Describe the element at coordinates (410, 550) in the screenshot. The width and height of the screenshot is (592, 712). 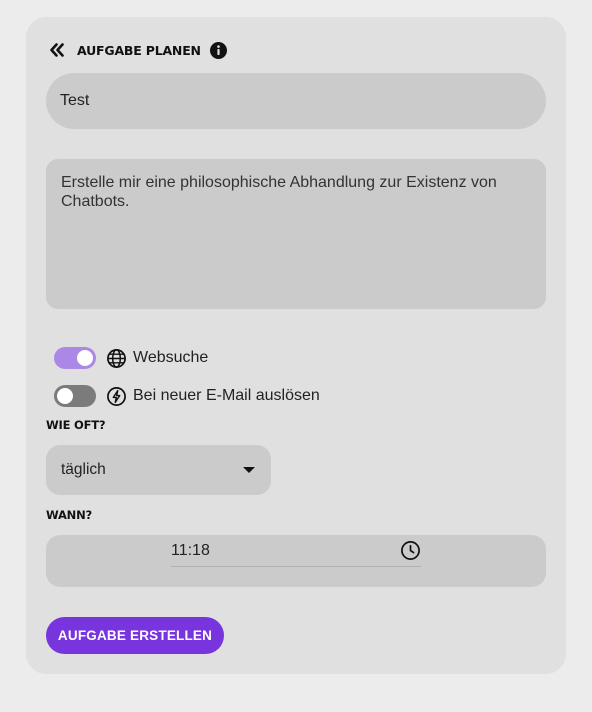
I see `clock-icon` at that location.